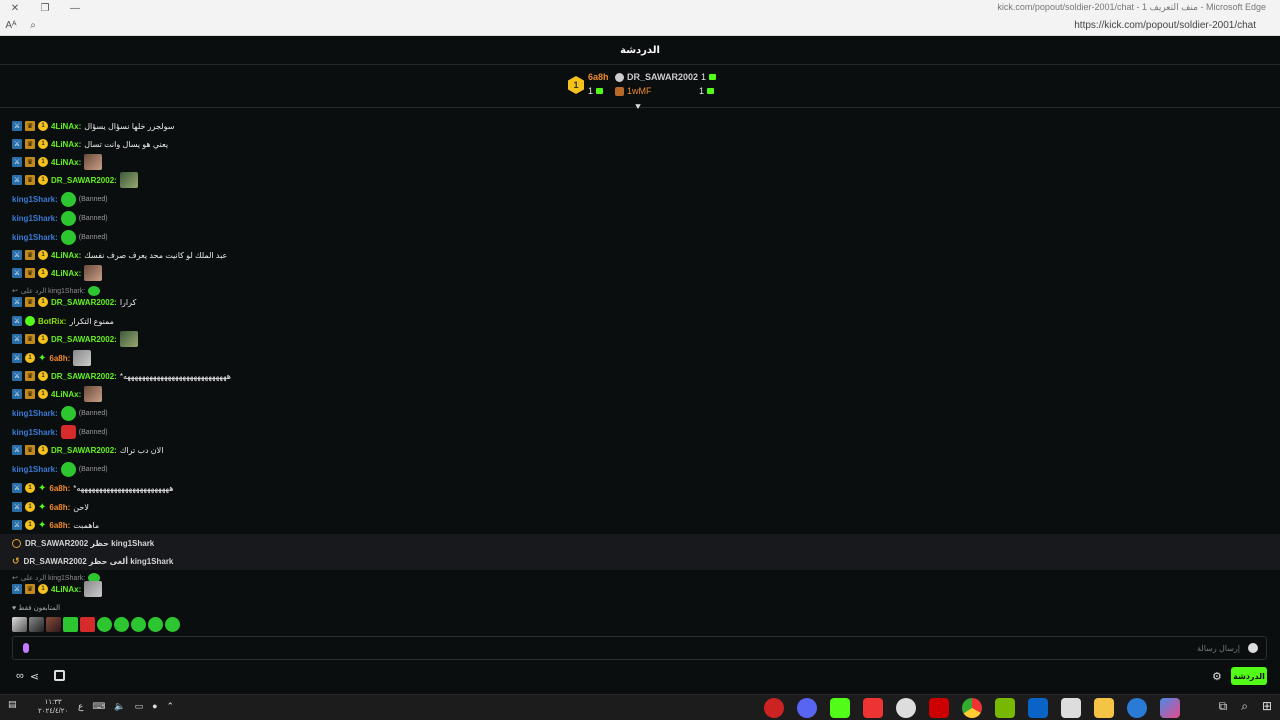 Image resolution: width=1280 pixels, height=720 pixels. I want to click on leader-item-3: 1wMF, so click(633, 91).